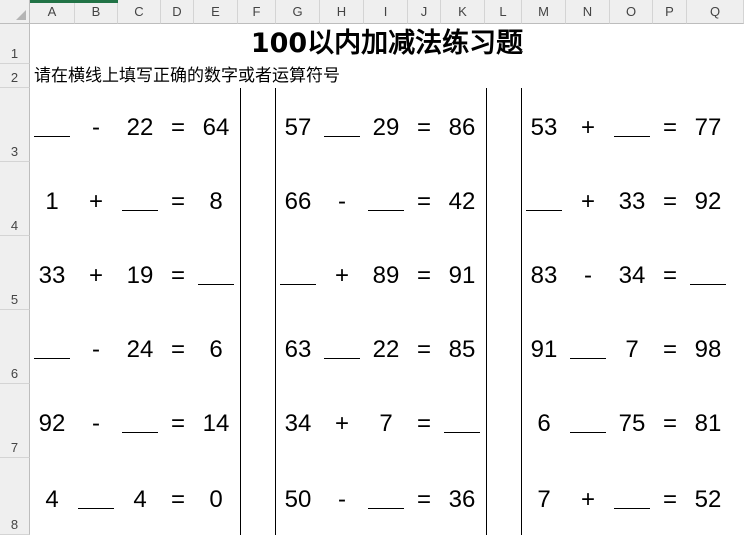  What do you see at coordinates (96, 12) in the screenshot?
I see `column-header-b: B` at bounding box center [96, 12].